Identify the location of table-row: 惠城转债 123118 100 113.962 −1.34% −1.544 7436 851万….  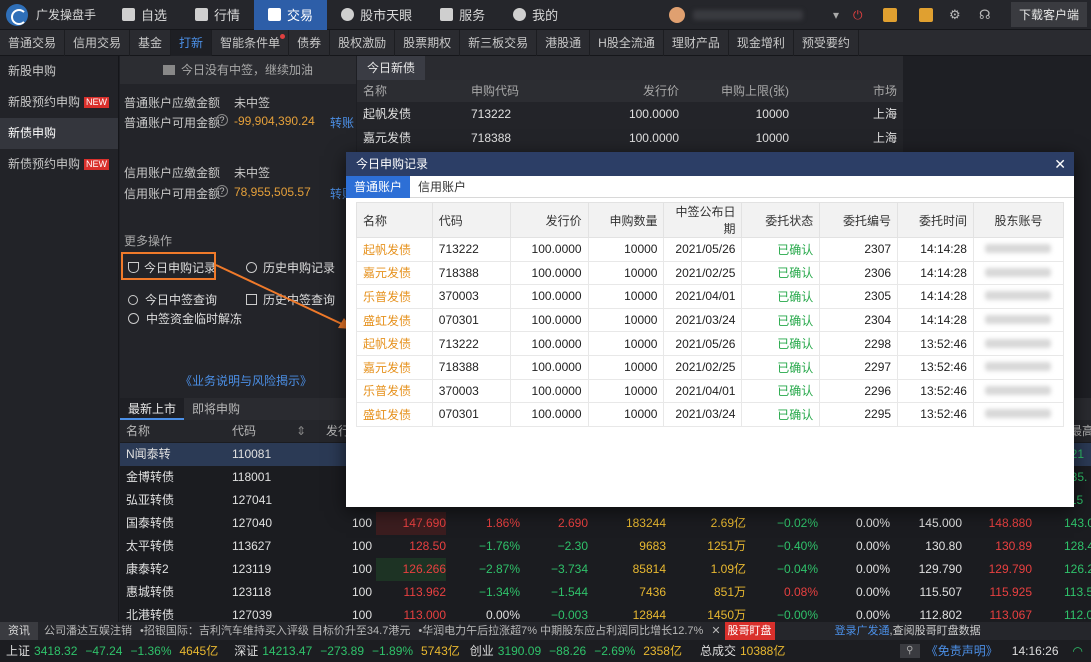
(605, 592).